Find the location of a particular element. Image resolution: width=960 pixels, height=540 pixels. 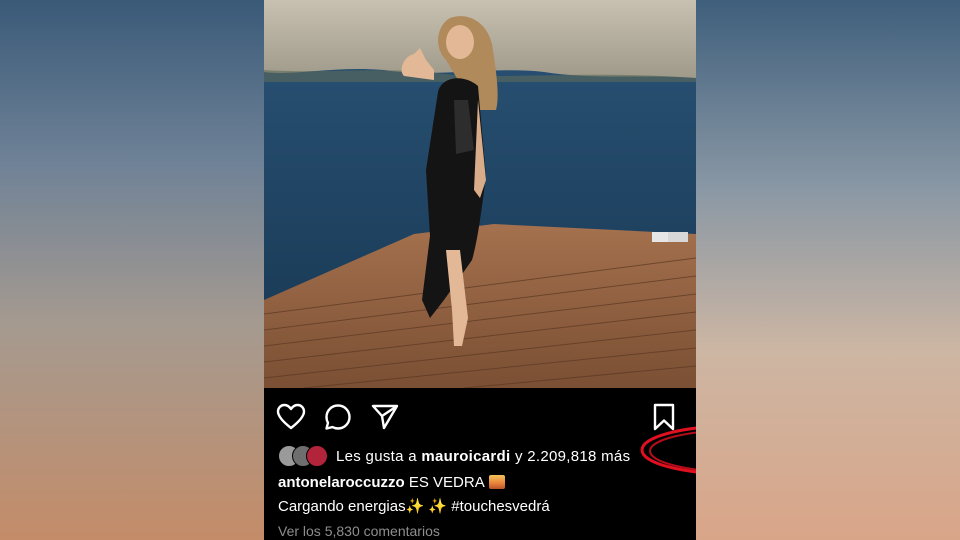

likes-text: Les gusta a mauroicardi y 2.209,818 más is located at coordinates (483, 456).